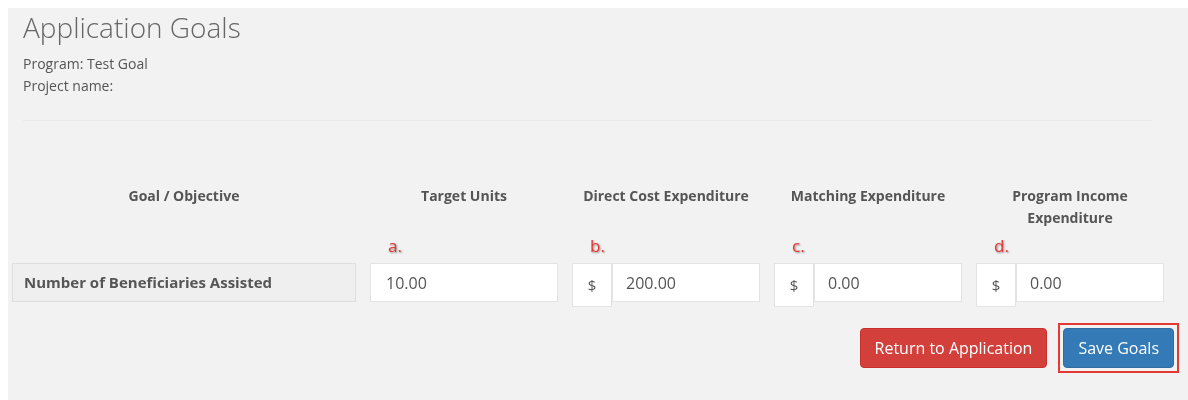  Describe the element at coordinates (69, 86) in the screenshot. I see `project-label: Project name:` at that location.